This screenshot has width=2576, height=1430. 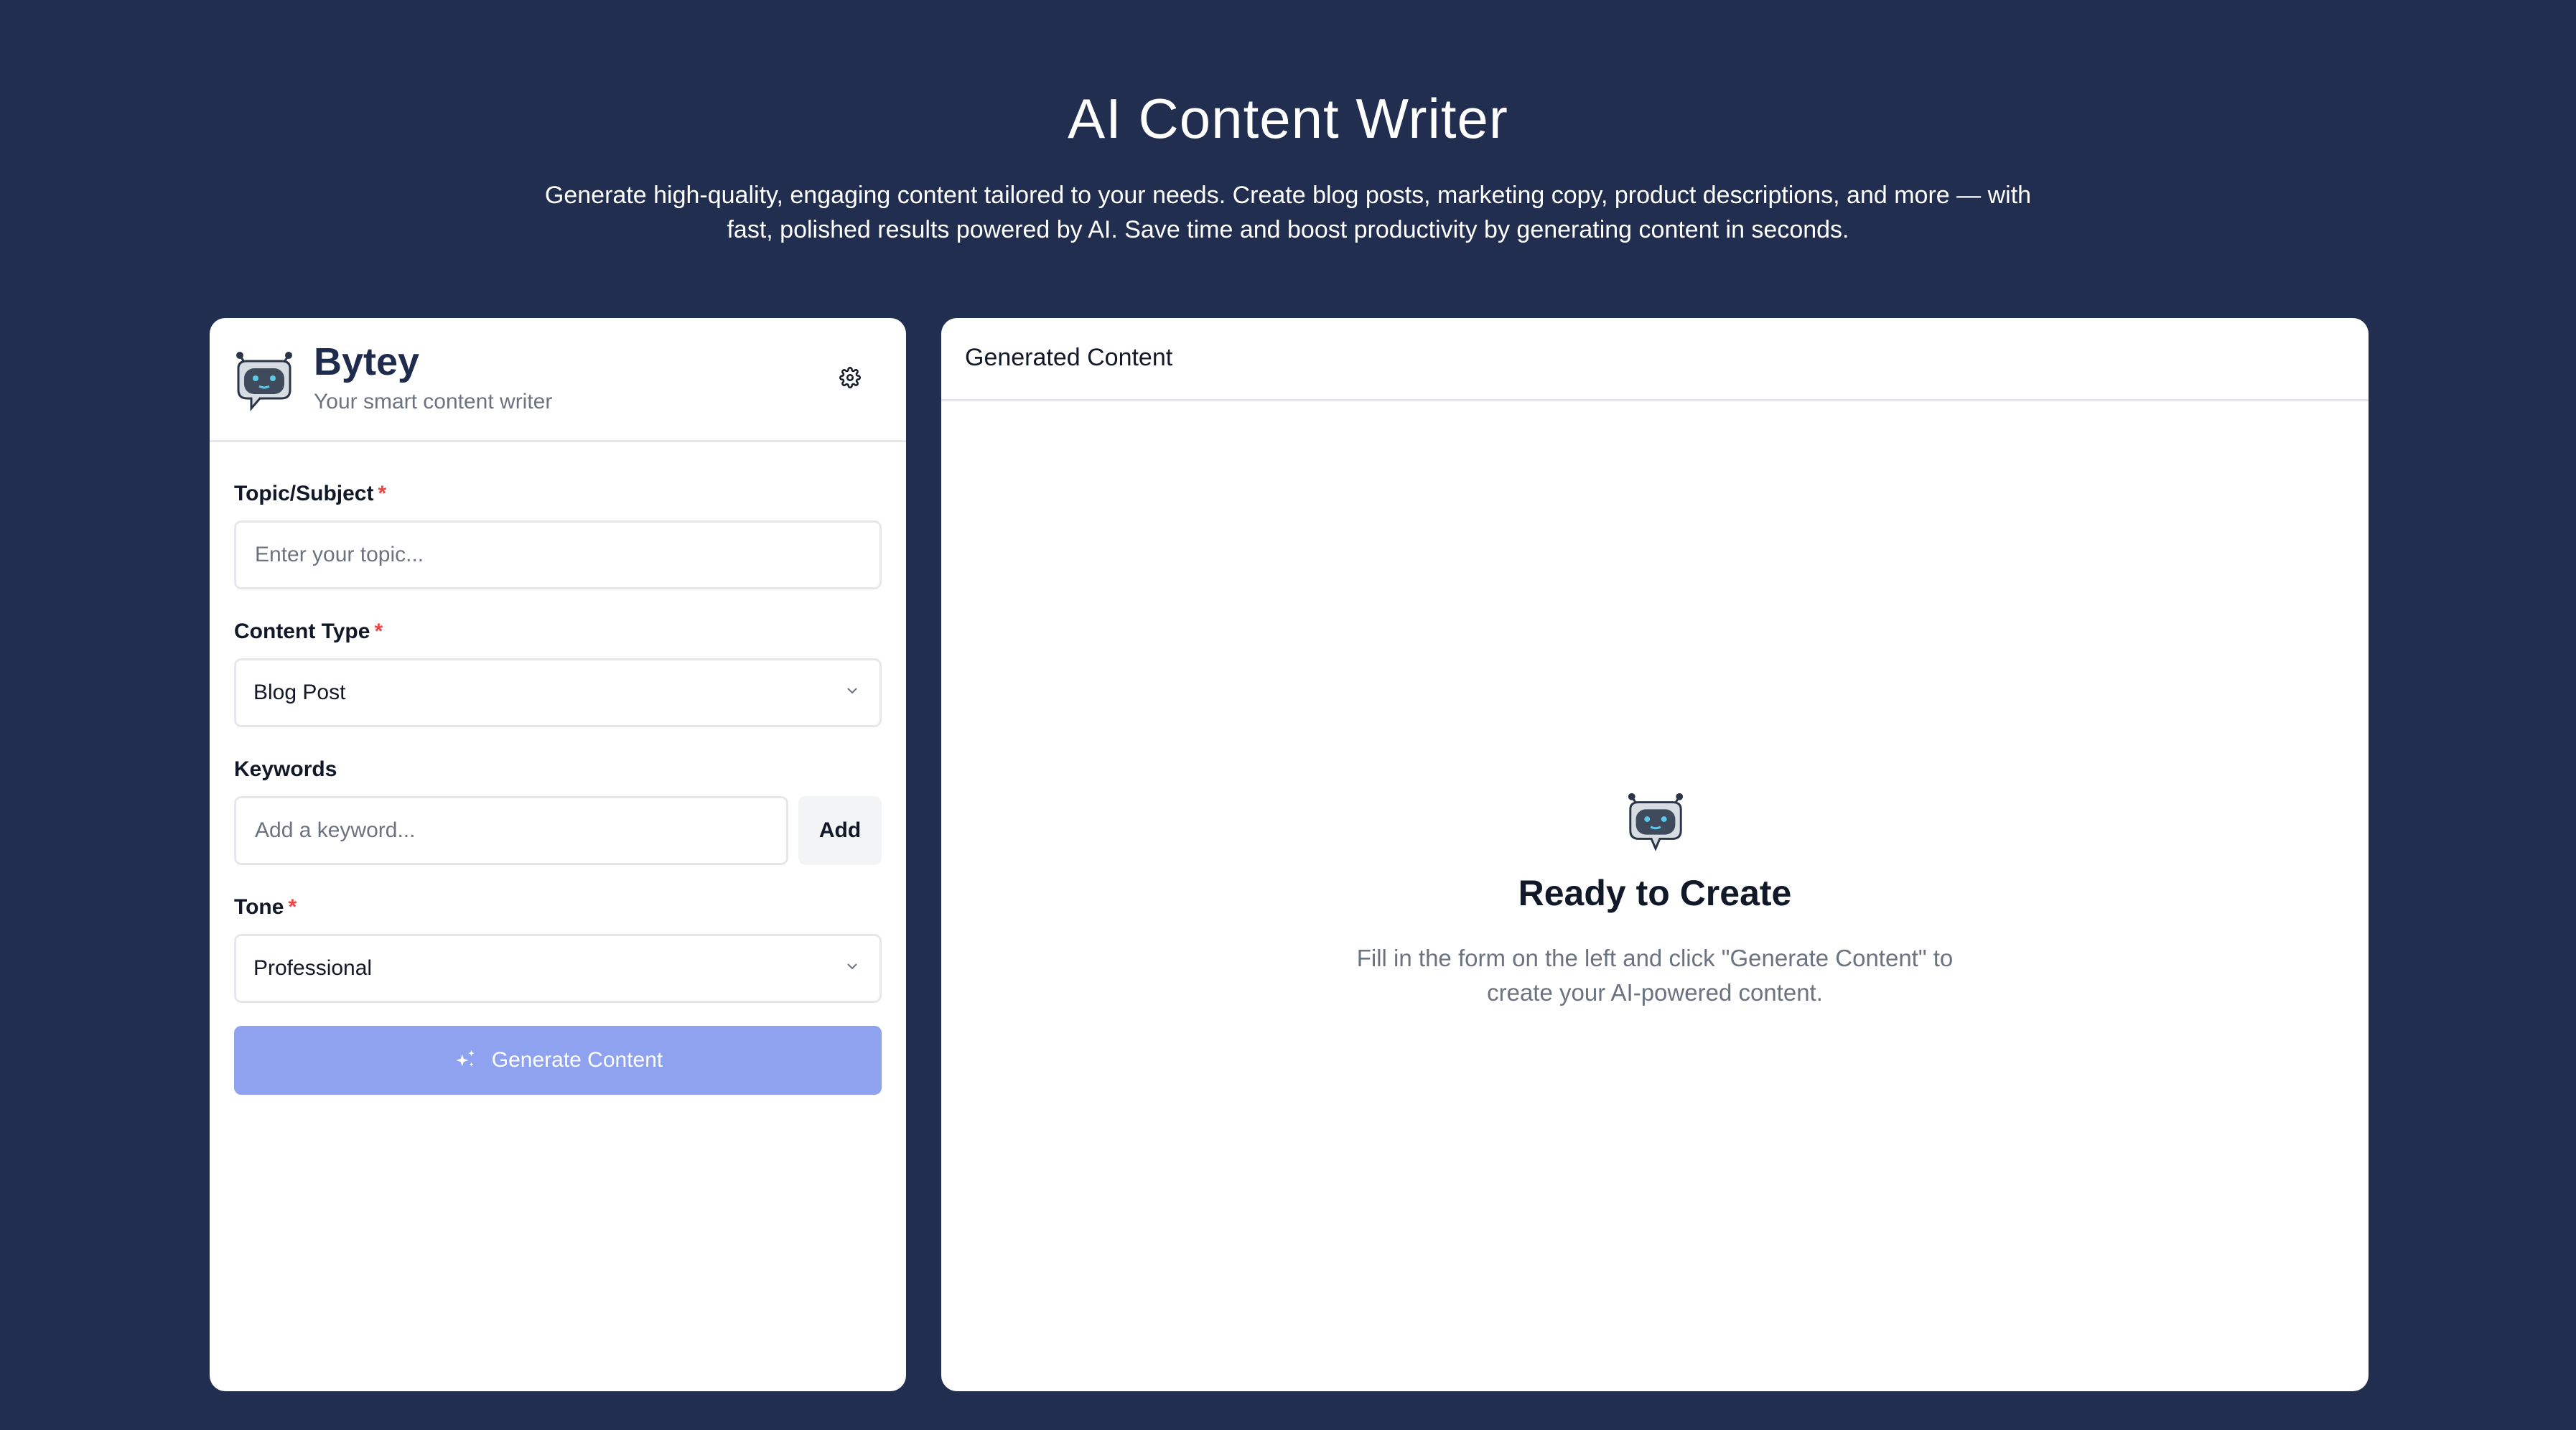 I want to click on brand-name: Bytey, so click(x=367, y=361).